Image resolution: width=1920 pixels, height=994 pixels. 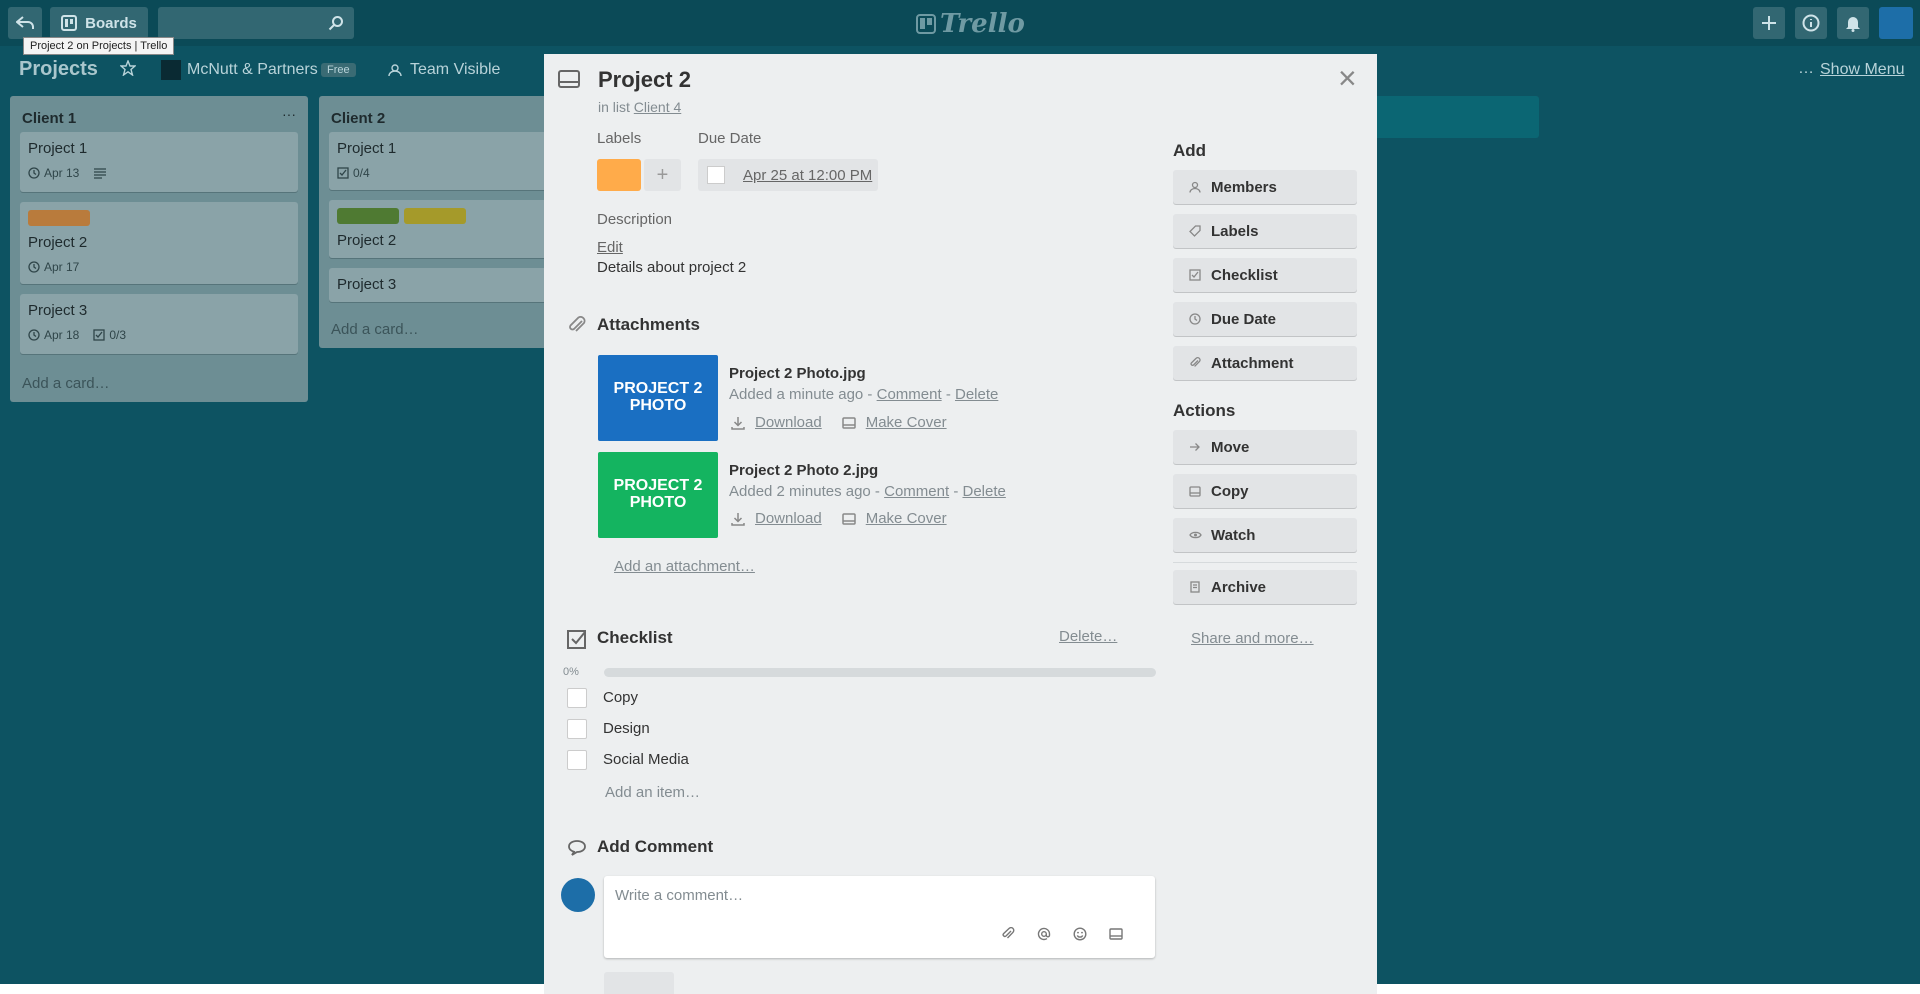 What do you see at coordinates (100, 173) in the screenshot?
I see `description-icon` at bounding box center [100, 173].